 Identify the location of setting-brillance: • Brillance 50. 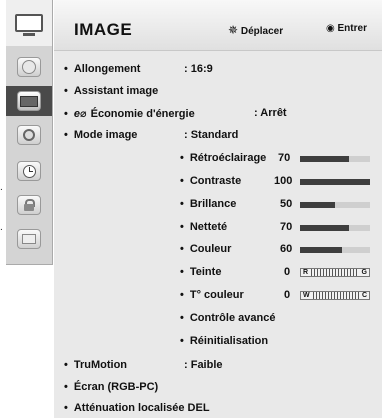
(280, 205).